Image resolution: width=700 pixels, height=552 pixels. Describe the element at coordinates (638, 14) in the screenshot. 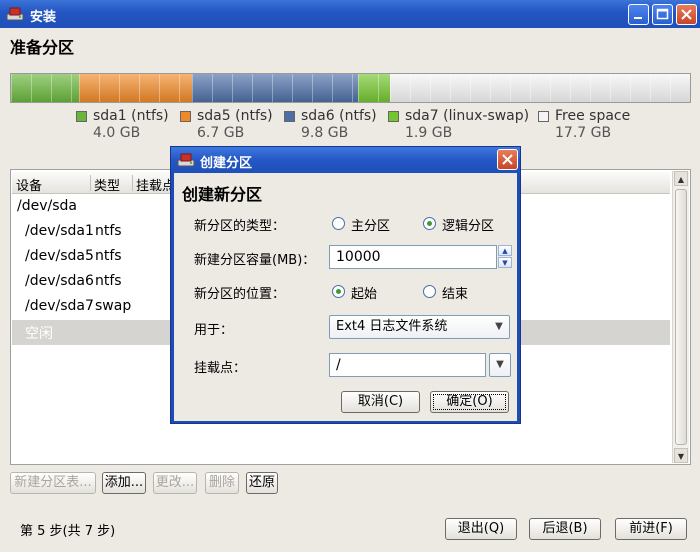

I see `minimize-button` at that location.